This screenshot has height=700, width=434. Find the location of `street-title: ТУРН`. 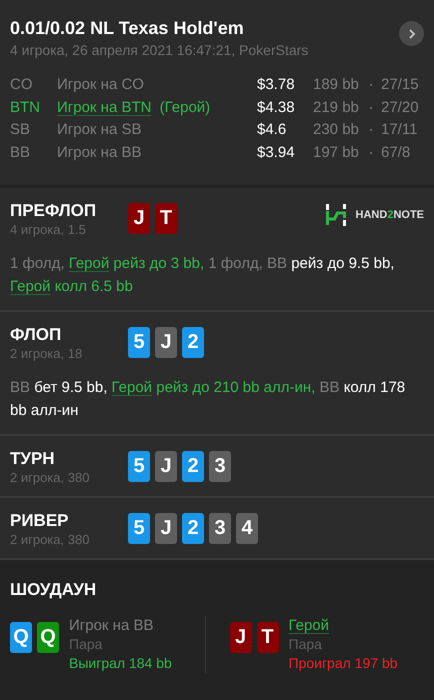

street-title: ТУРН is located at coordinates (33, 459).